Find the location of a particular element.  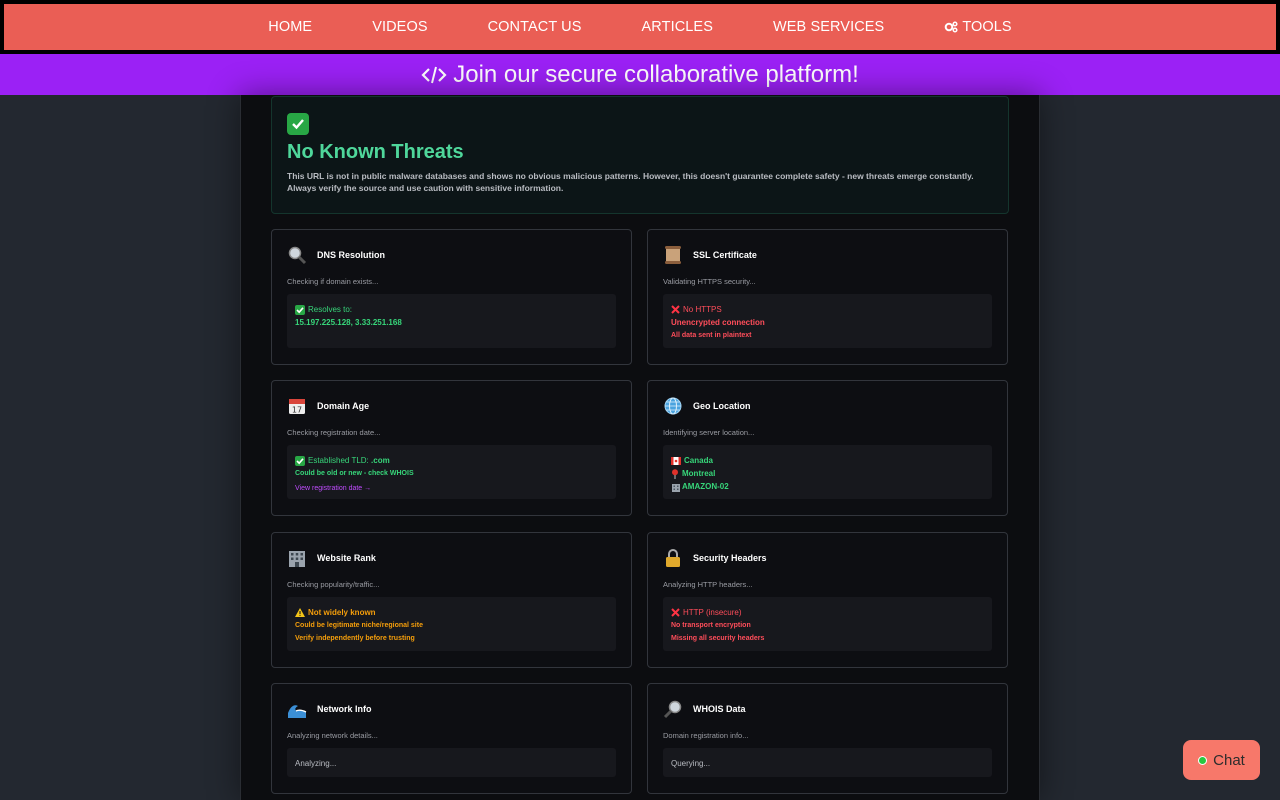

warning-icon is located at coordinates (300, 612).